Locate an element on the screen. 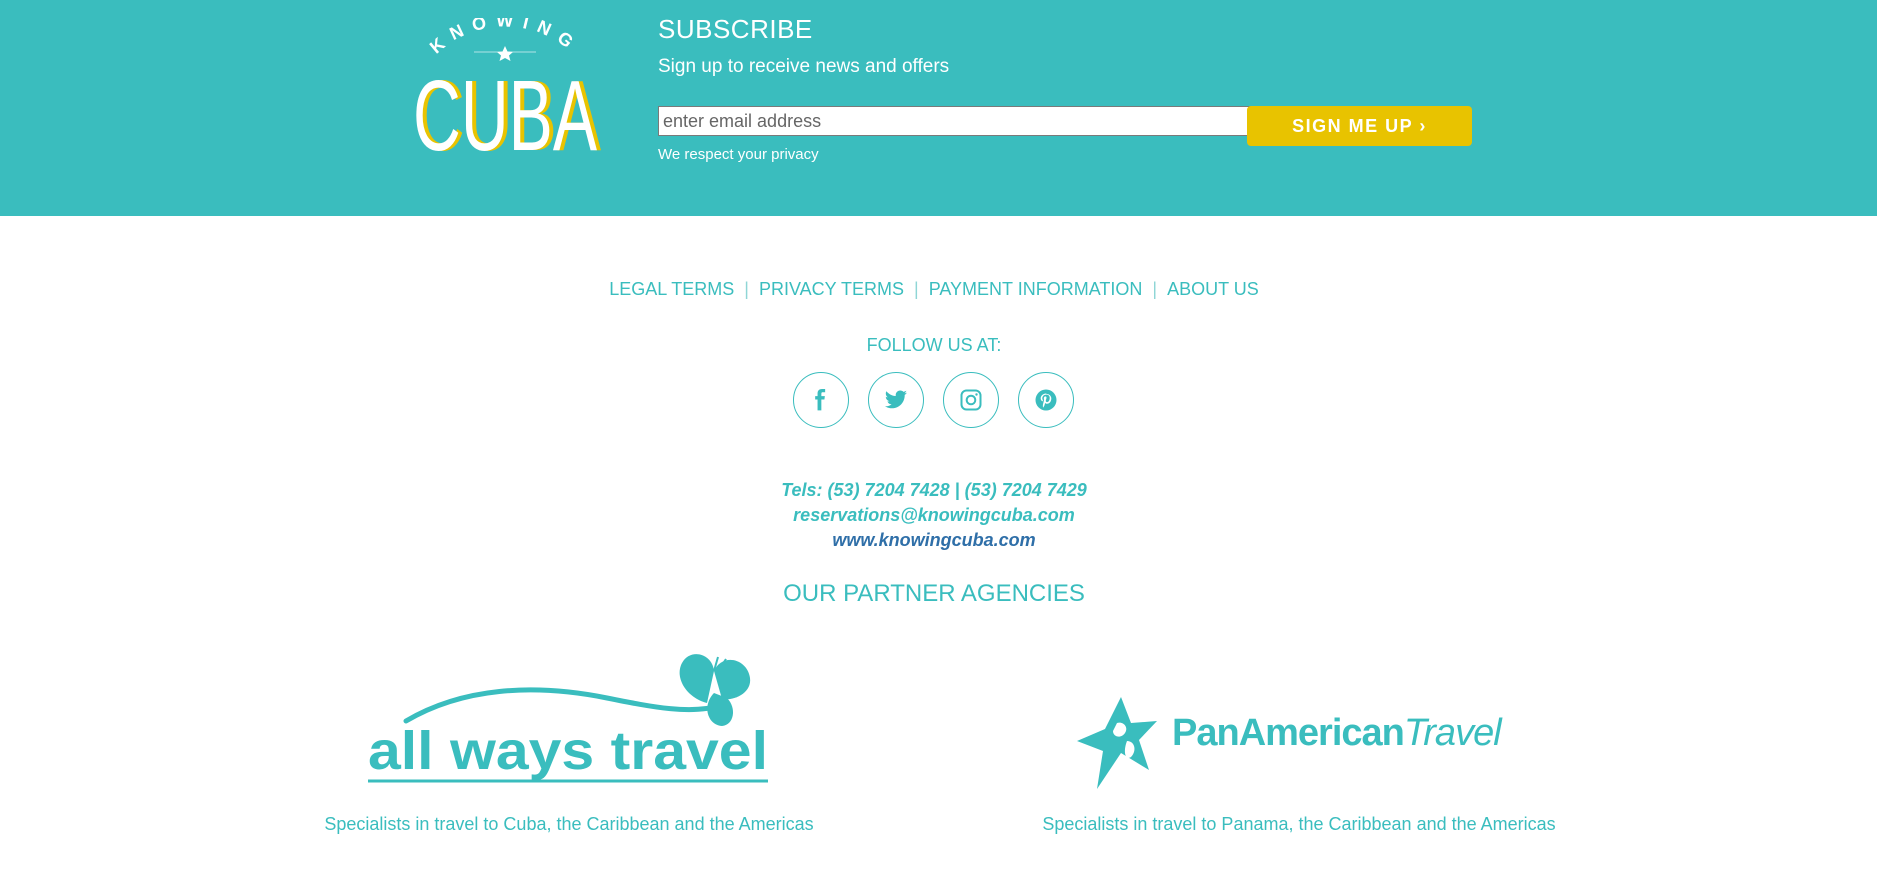  legal-terms-link: LEGAL TERMS is located at coordinates (671, 289).